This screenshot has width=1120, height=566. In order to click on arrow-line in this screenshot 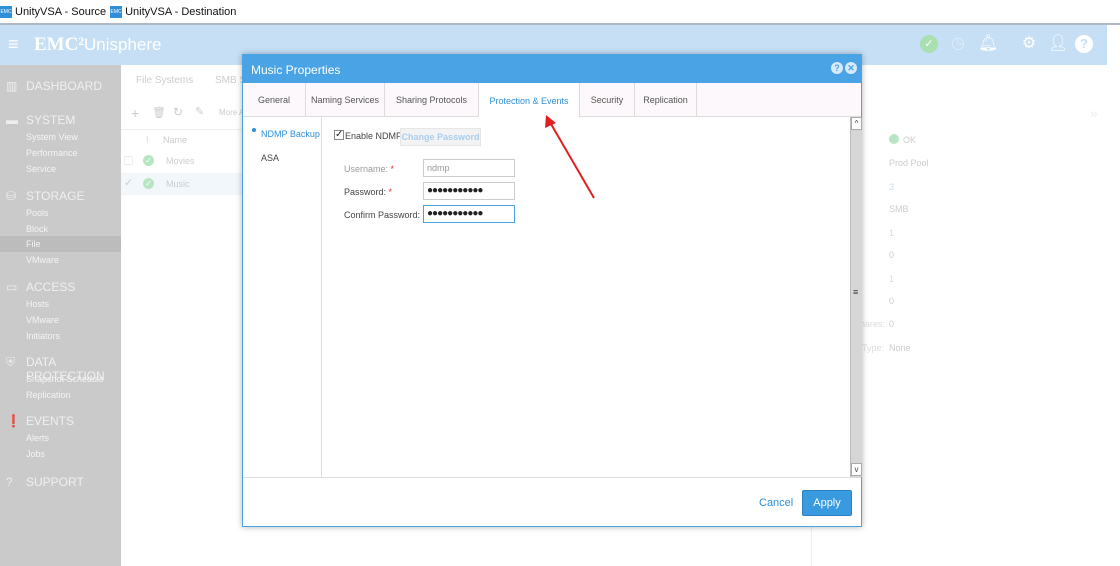, I will do `click(572, 161)`.